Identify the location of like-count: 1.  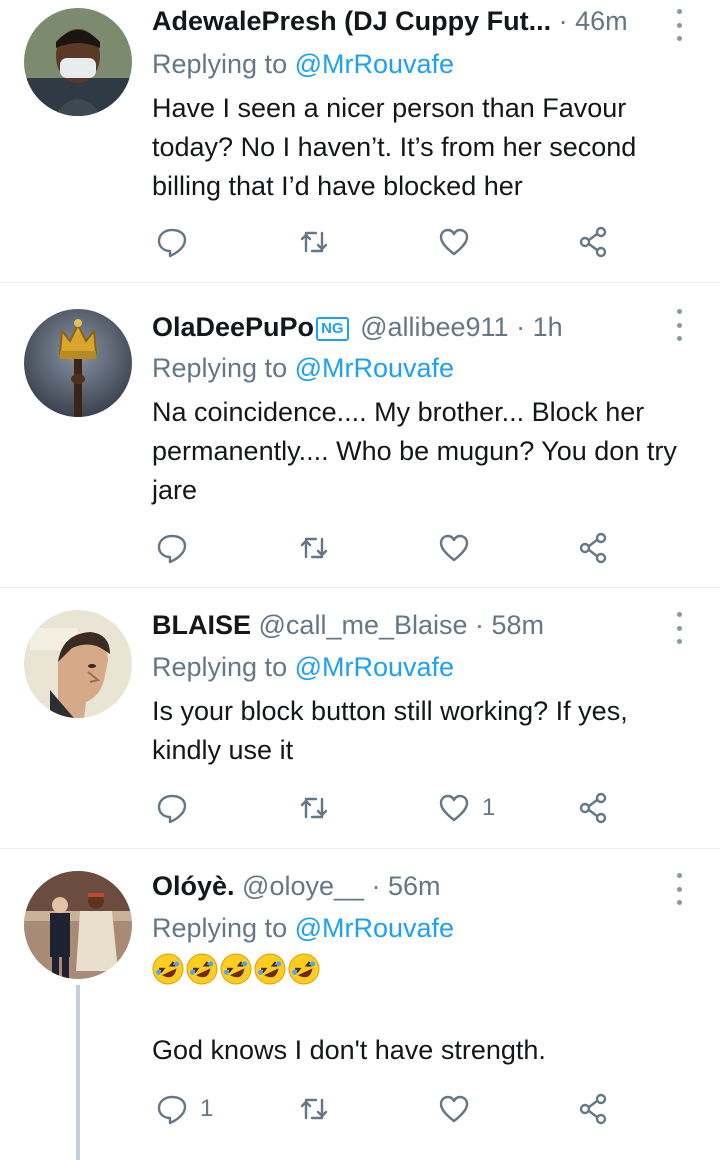
(489, 807).